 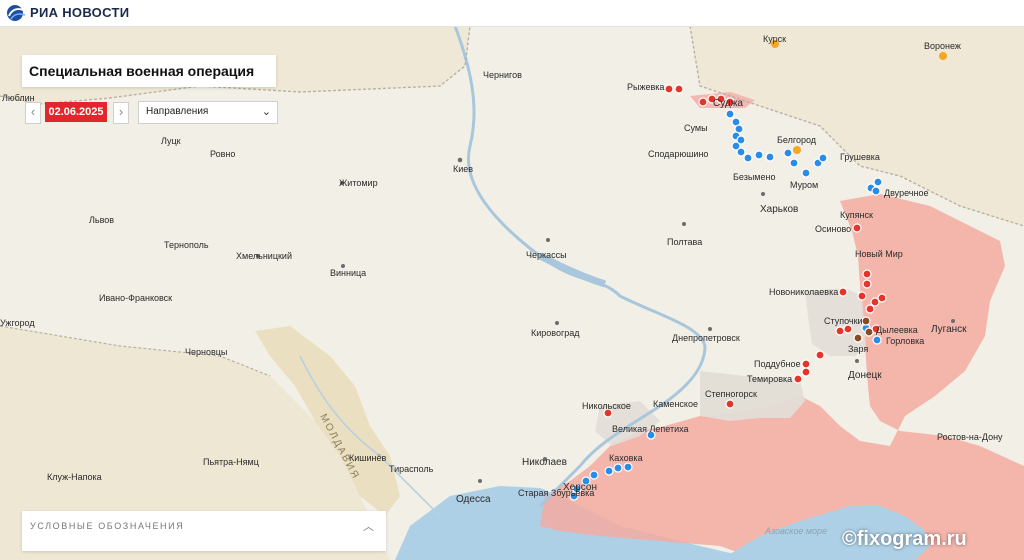 I want to click on label-ryzhevka: Рыжевка, so click(x=645, y=87).